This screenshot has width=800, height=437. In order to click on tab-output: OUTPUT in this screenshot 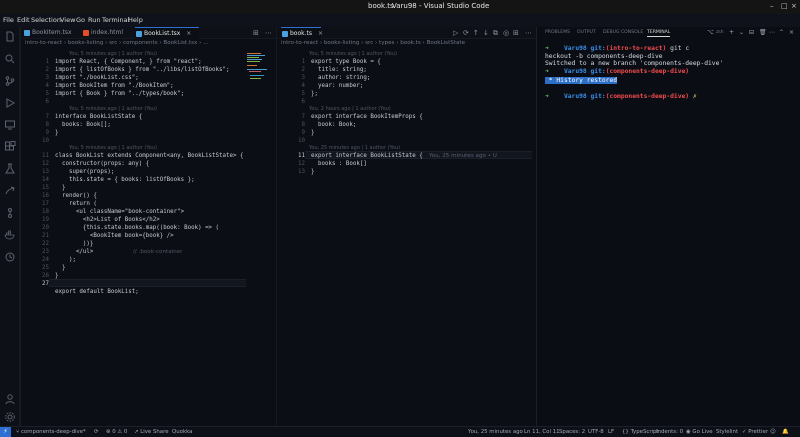, I will do `click(586, 32)`.